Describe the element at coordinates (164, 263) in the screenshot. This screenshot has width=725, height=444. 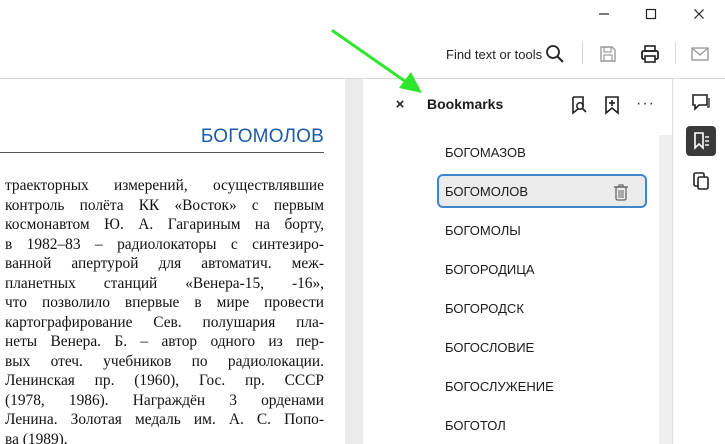
I see `article-text-line: ванной апертурой для автоматич. меж-` at that location.